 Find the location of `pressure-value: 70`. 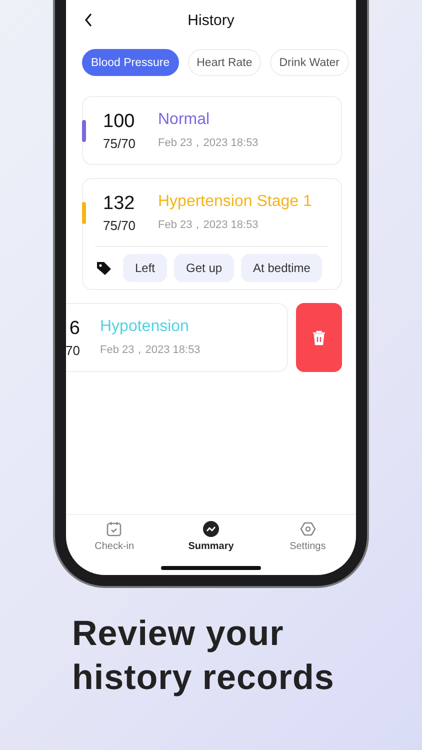

pressure-value: 70 is located at coordinates (73, 350).